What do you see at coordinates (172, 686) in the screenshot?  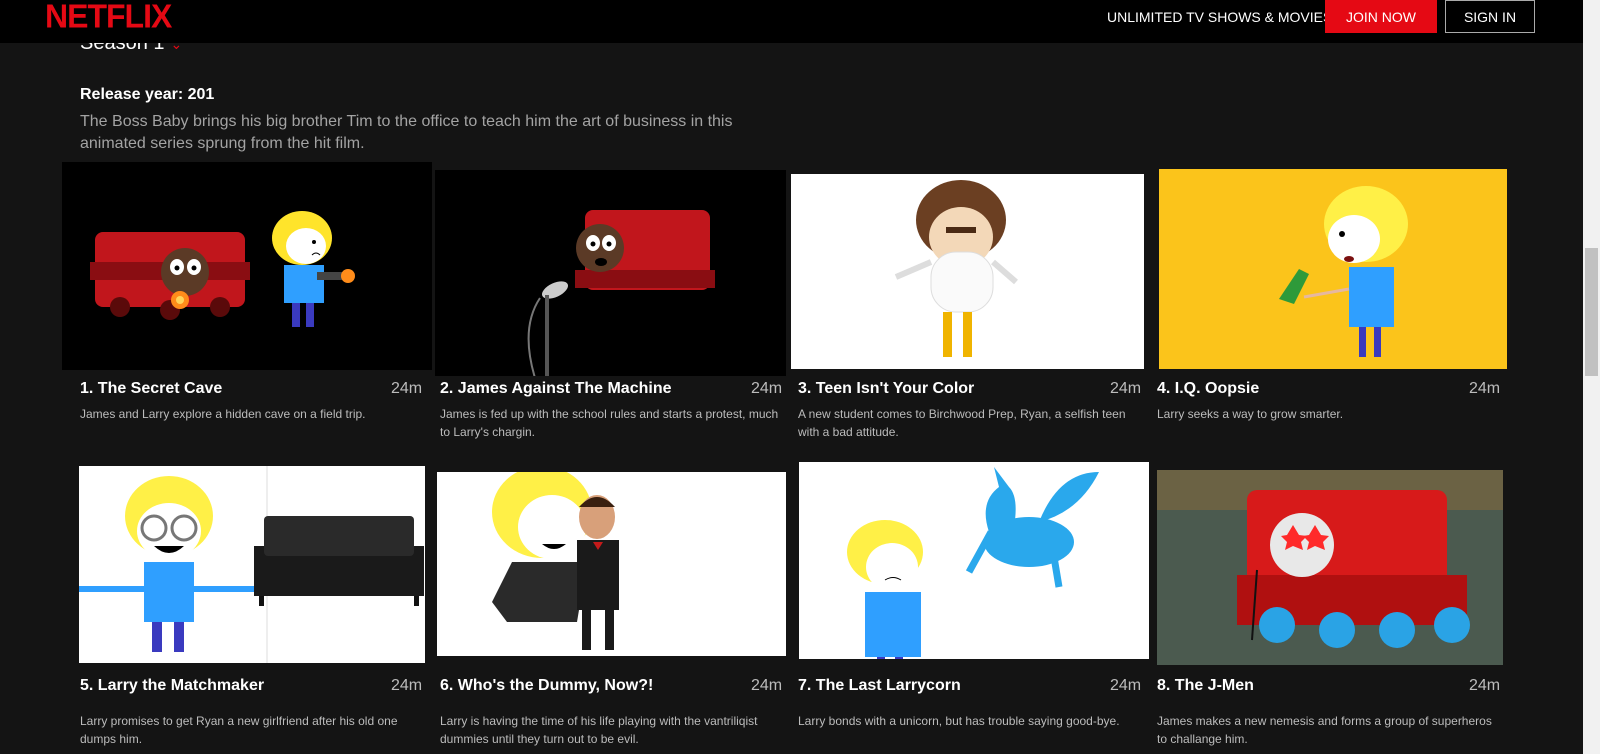 I see `episode-title: 5. Larry the Matchmaker` at bounding box center [172, 686].